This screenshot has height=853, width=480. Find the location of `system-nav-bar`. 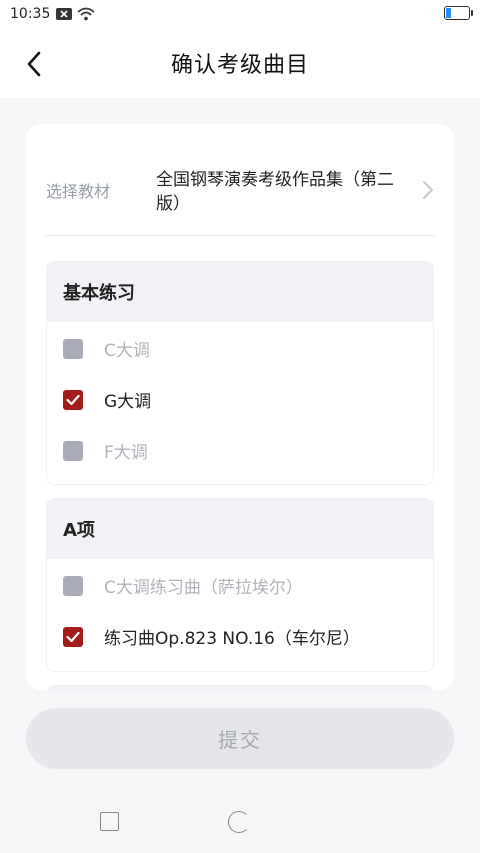

system-nav-bar is located at coordinates (240, 821).